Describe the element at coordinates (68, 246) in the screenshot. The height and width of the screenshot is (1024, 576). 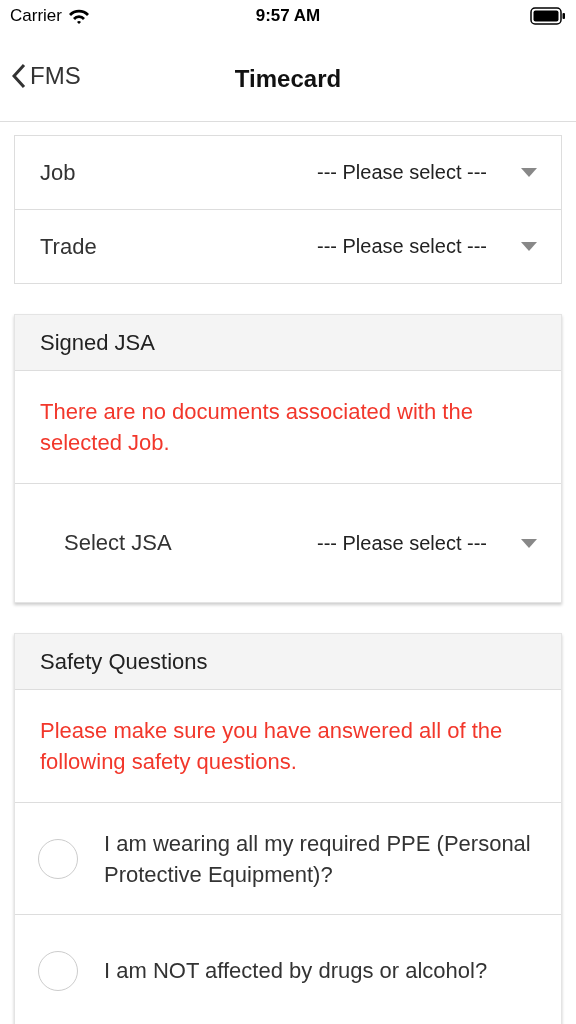
I see `field-label: Trade` at that location.